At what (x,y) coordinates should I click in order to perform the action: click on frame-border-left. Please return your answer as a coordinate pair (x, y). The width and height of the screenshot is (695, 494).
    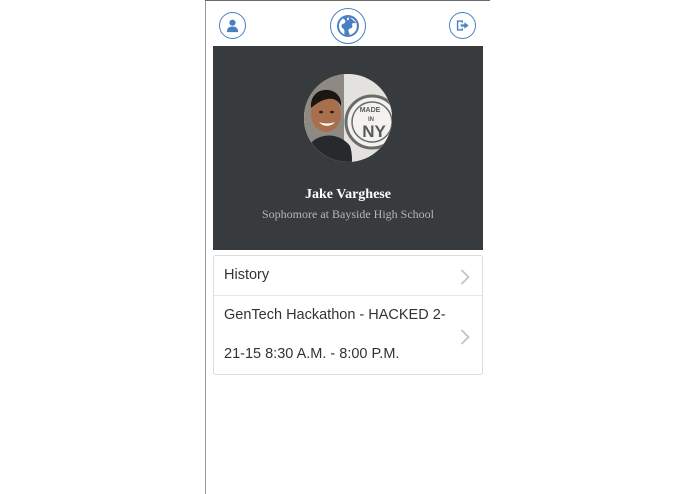
    Looking at the image, I should click on (205, 247).